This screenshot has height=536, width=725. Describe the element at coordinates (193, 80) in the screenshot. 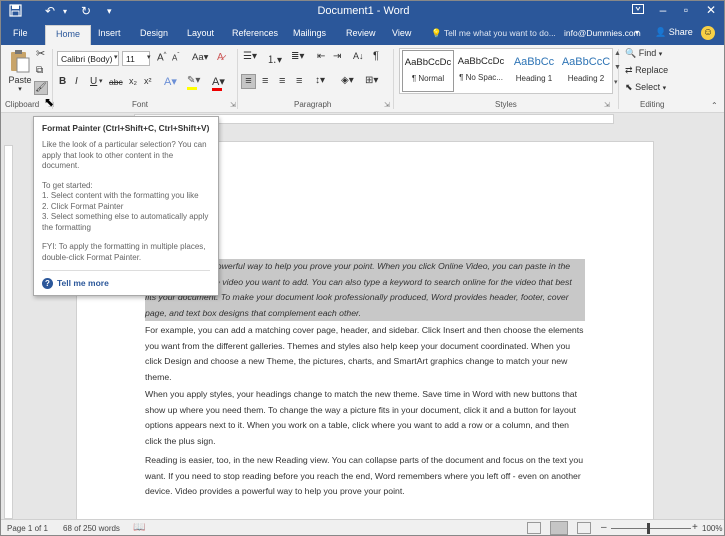

I see `highlight-icon: ✎▾` at that location.